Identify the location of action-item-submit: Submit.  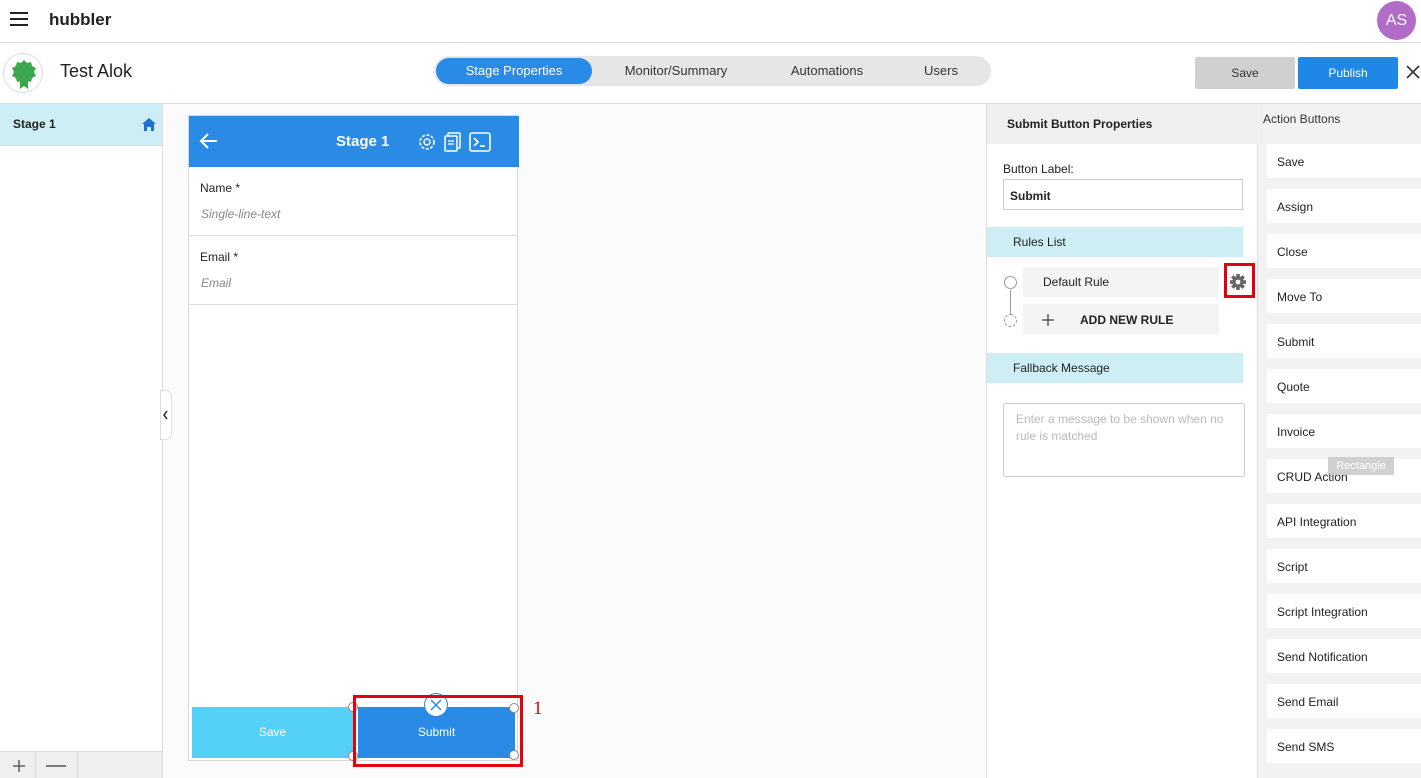
(1344, 341).